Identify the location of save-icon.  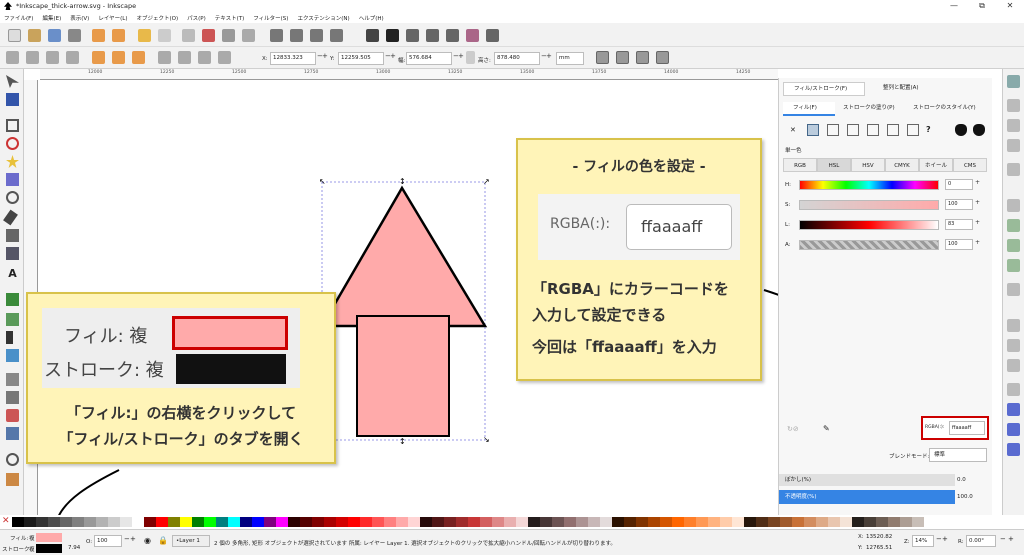
(54, 35).